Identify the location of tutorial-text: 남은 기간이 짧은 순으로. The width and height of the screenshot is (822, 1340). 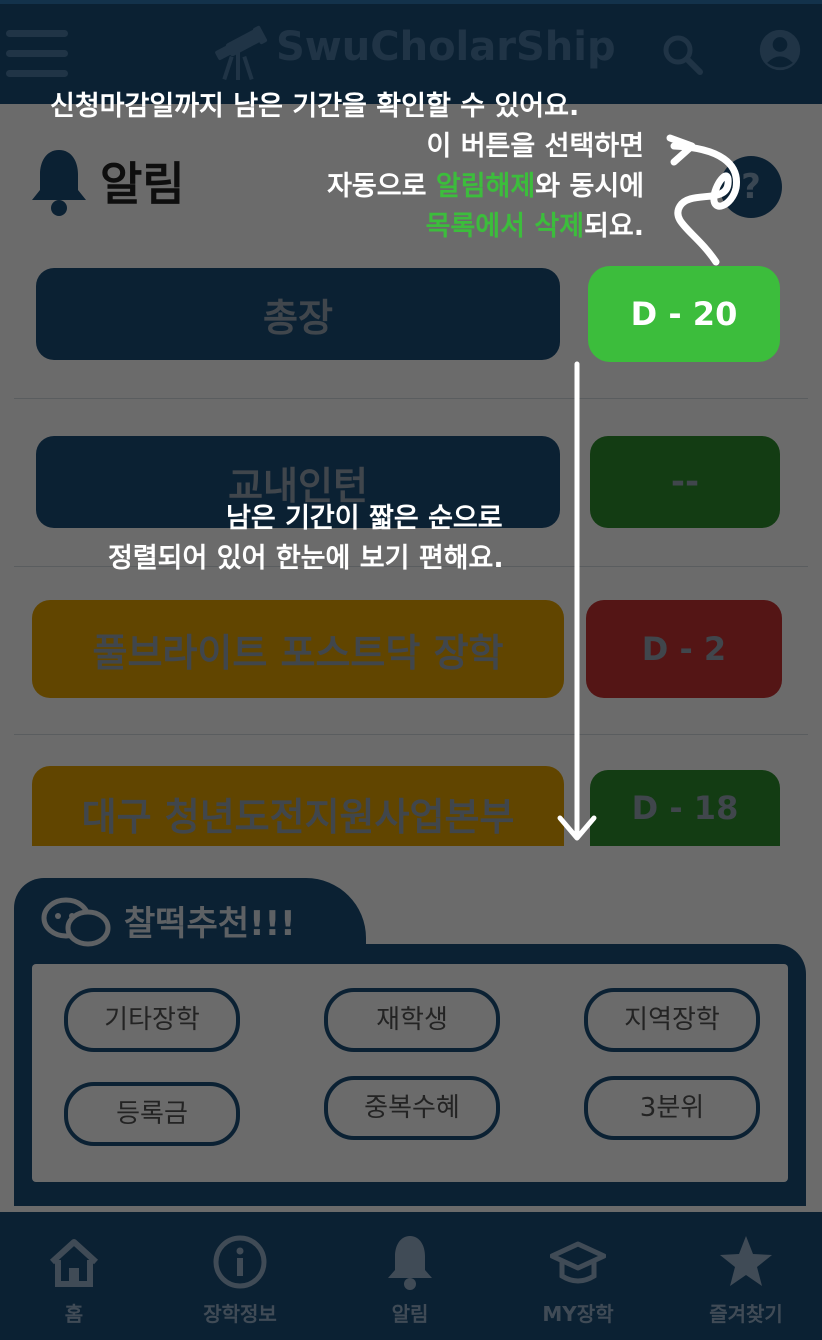
(364, 518).